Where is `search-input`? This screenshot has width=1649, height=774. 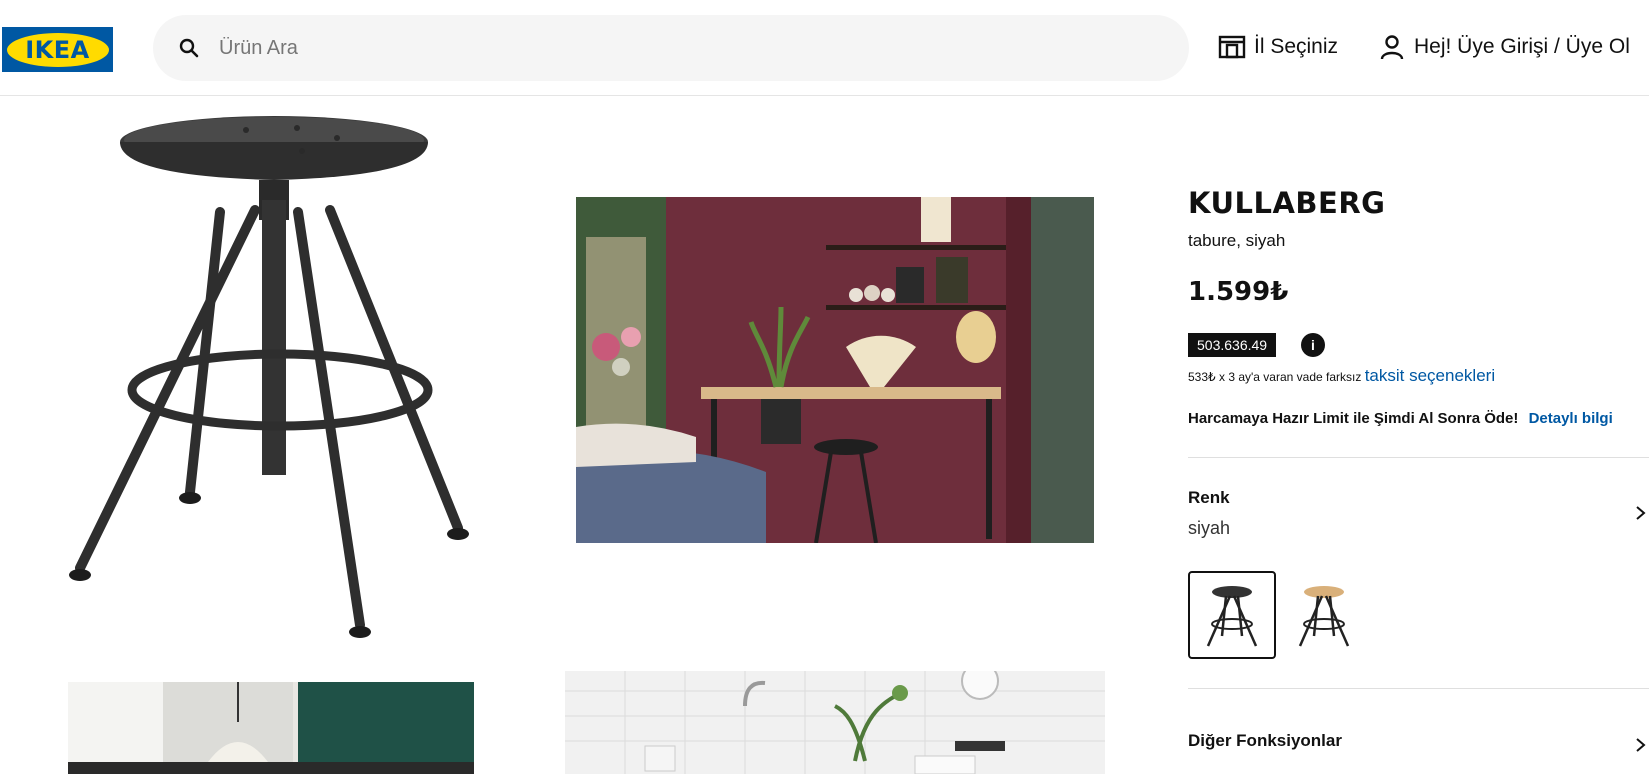
search-input is located at coordinates (669, 48).